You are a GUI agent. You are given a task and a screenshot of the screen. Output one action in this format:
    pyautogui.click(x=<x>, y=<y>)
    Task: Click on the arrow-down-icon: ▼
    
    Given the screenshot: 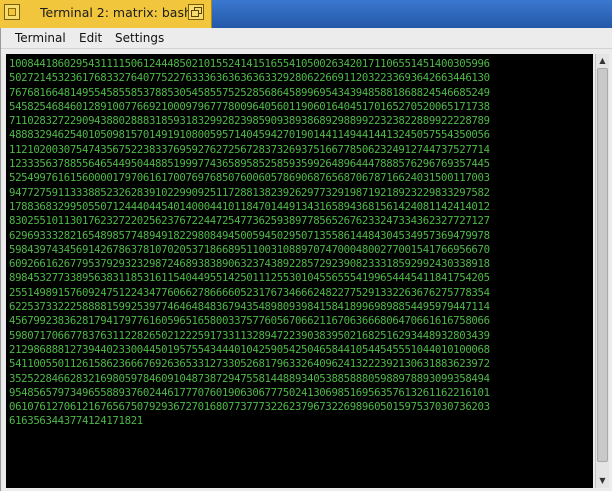 What is the action you would take?
    pyautogui.click(x=602, y=481)
    